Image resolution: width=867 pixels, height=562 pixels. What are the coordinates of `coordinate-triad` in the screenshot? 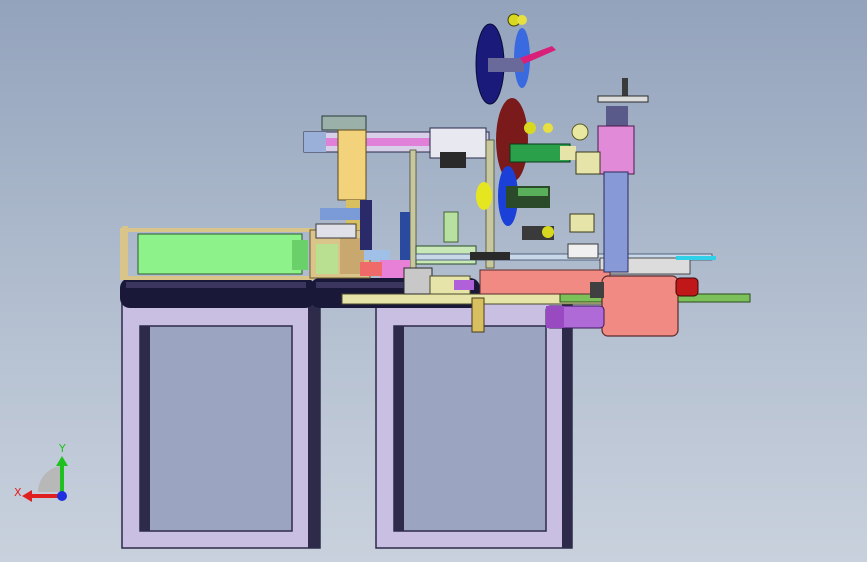 It's located at (45, 479).